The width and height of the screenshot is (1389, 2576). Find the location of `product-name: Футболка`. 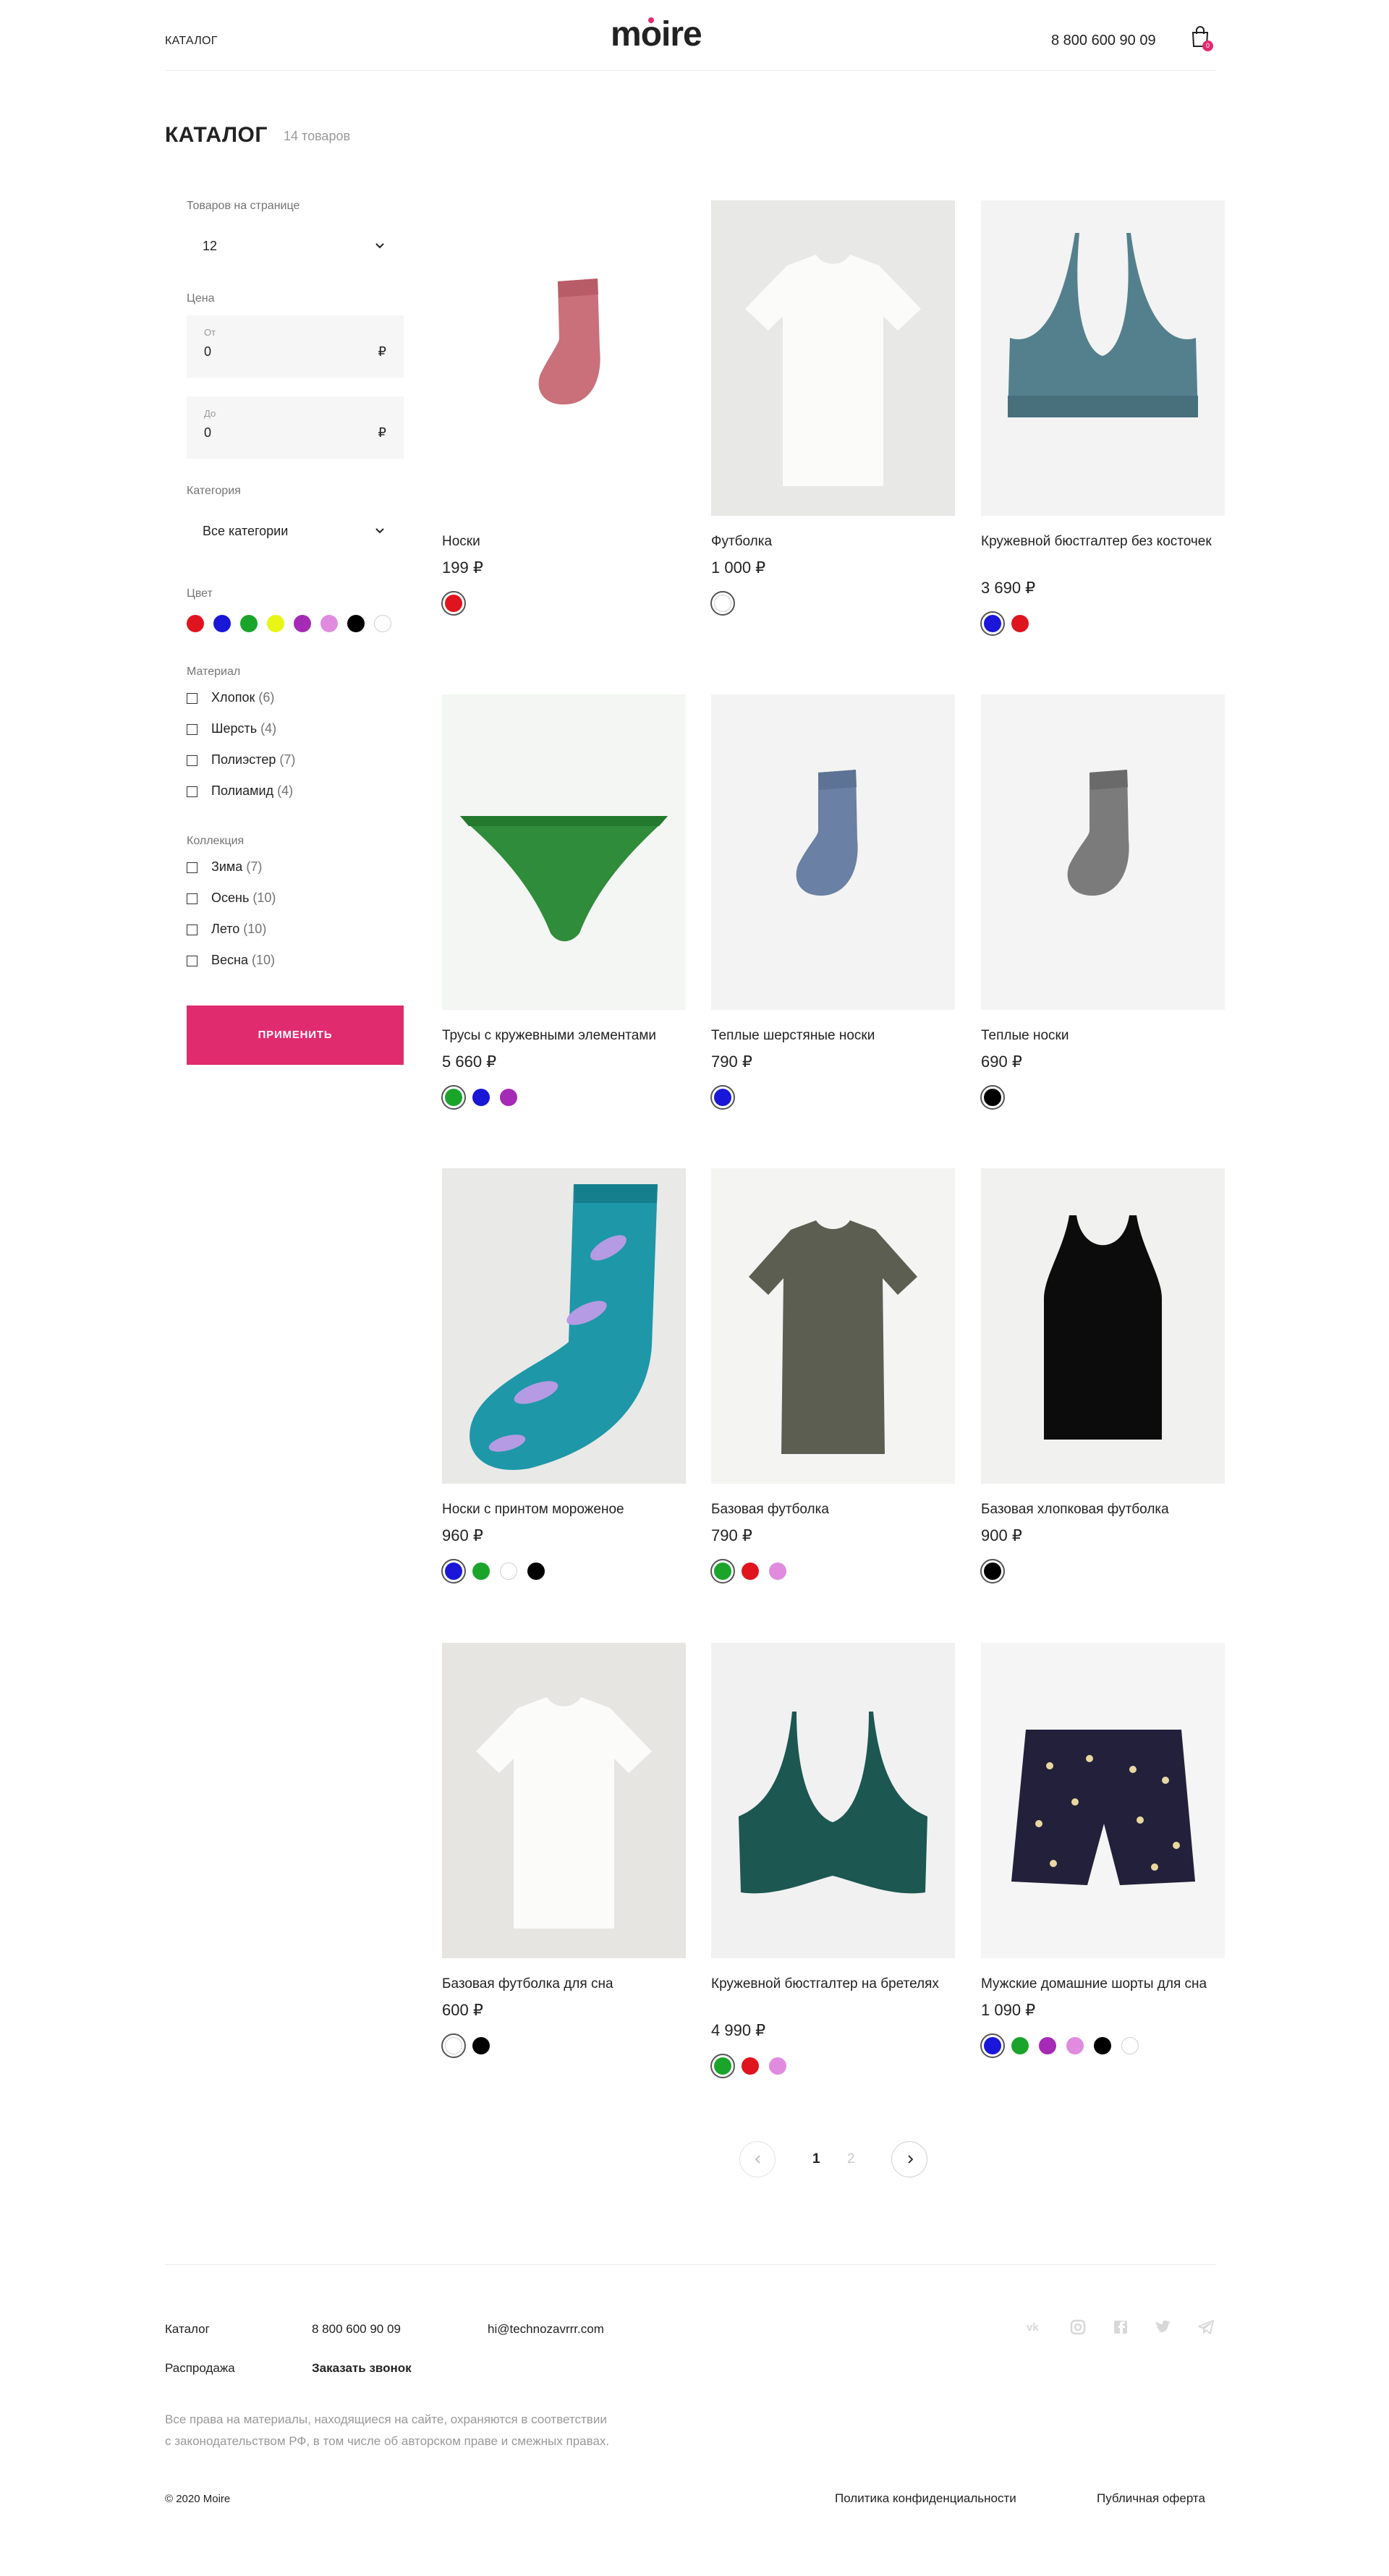

product-name: Футболка is located at coordinates (833, 542).